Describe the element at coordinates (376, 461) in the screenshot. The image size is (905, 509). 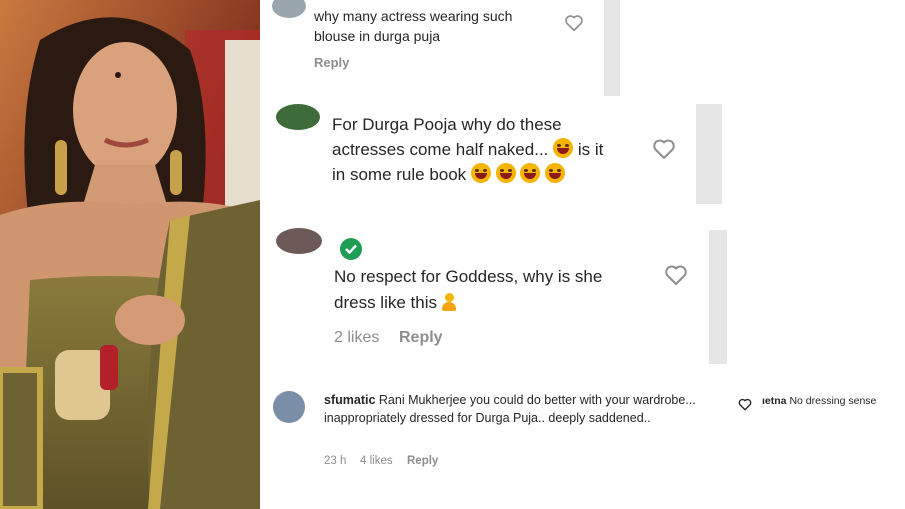
I see `likes-count: 4 likes` at that location.